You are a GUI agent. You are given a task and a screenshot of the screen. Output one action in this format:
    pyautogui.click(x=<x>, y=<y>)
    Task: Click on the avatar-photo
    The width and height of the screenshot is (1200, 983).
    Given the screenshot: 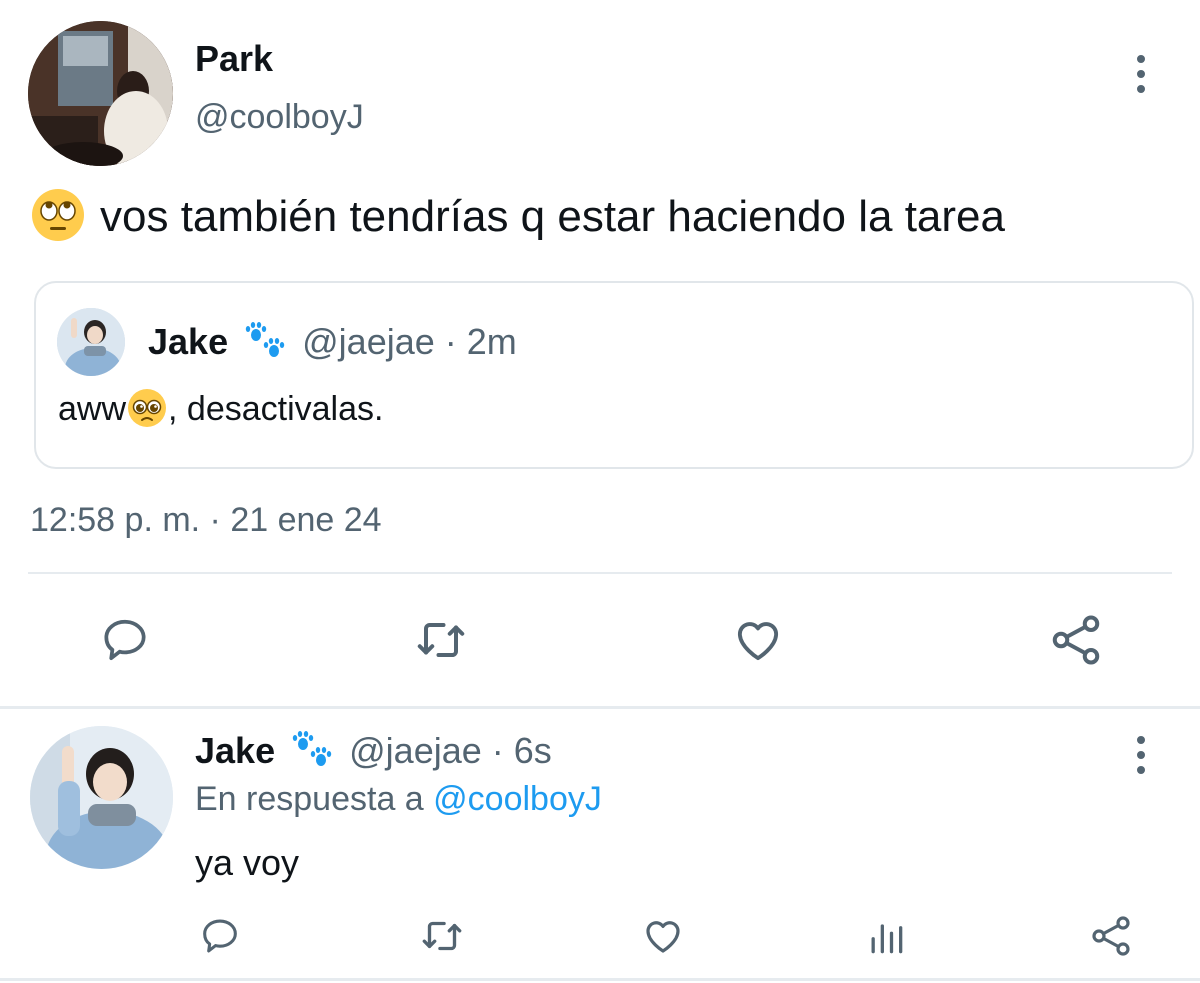 What is the action you would take?
    pyautogui.click(x=100, y=93)
    